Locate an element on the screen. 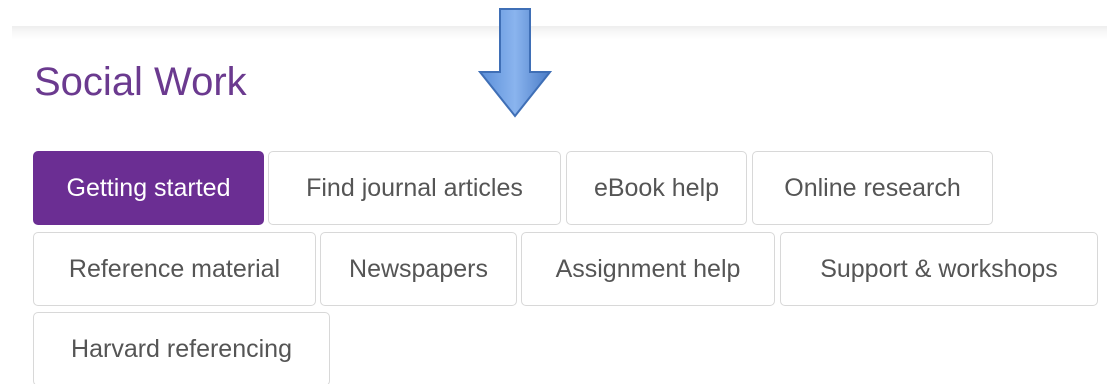 The width and height of the screenshot is (1107, 384). tab-find-journal-articles: Find journal articles is located at coordinates (414, 188).